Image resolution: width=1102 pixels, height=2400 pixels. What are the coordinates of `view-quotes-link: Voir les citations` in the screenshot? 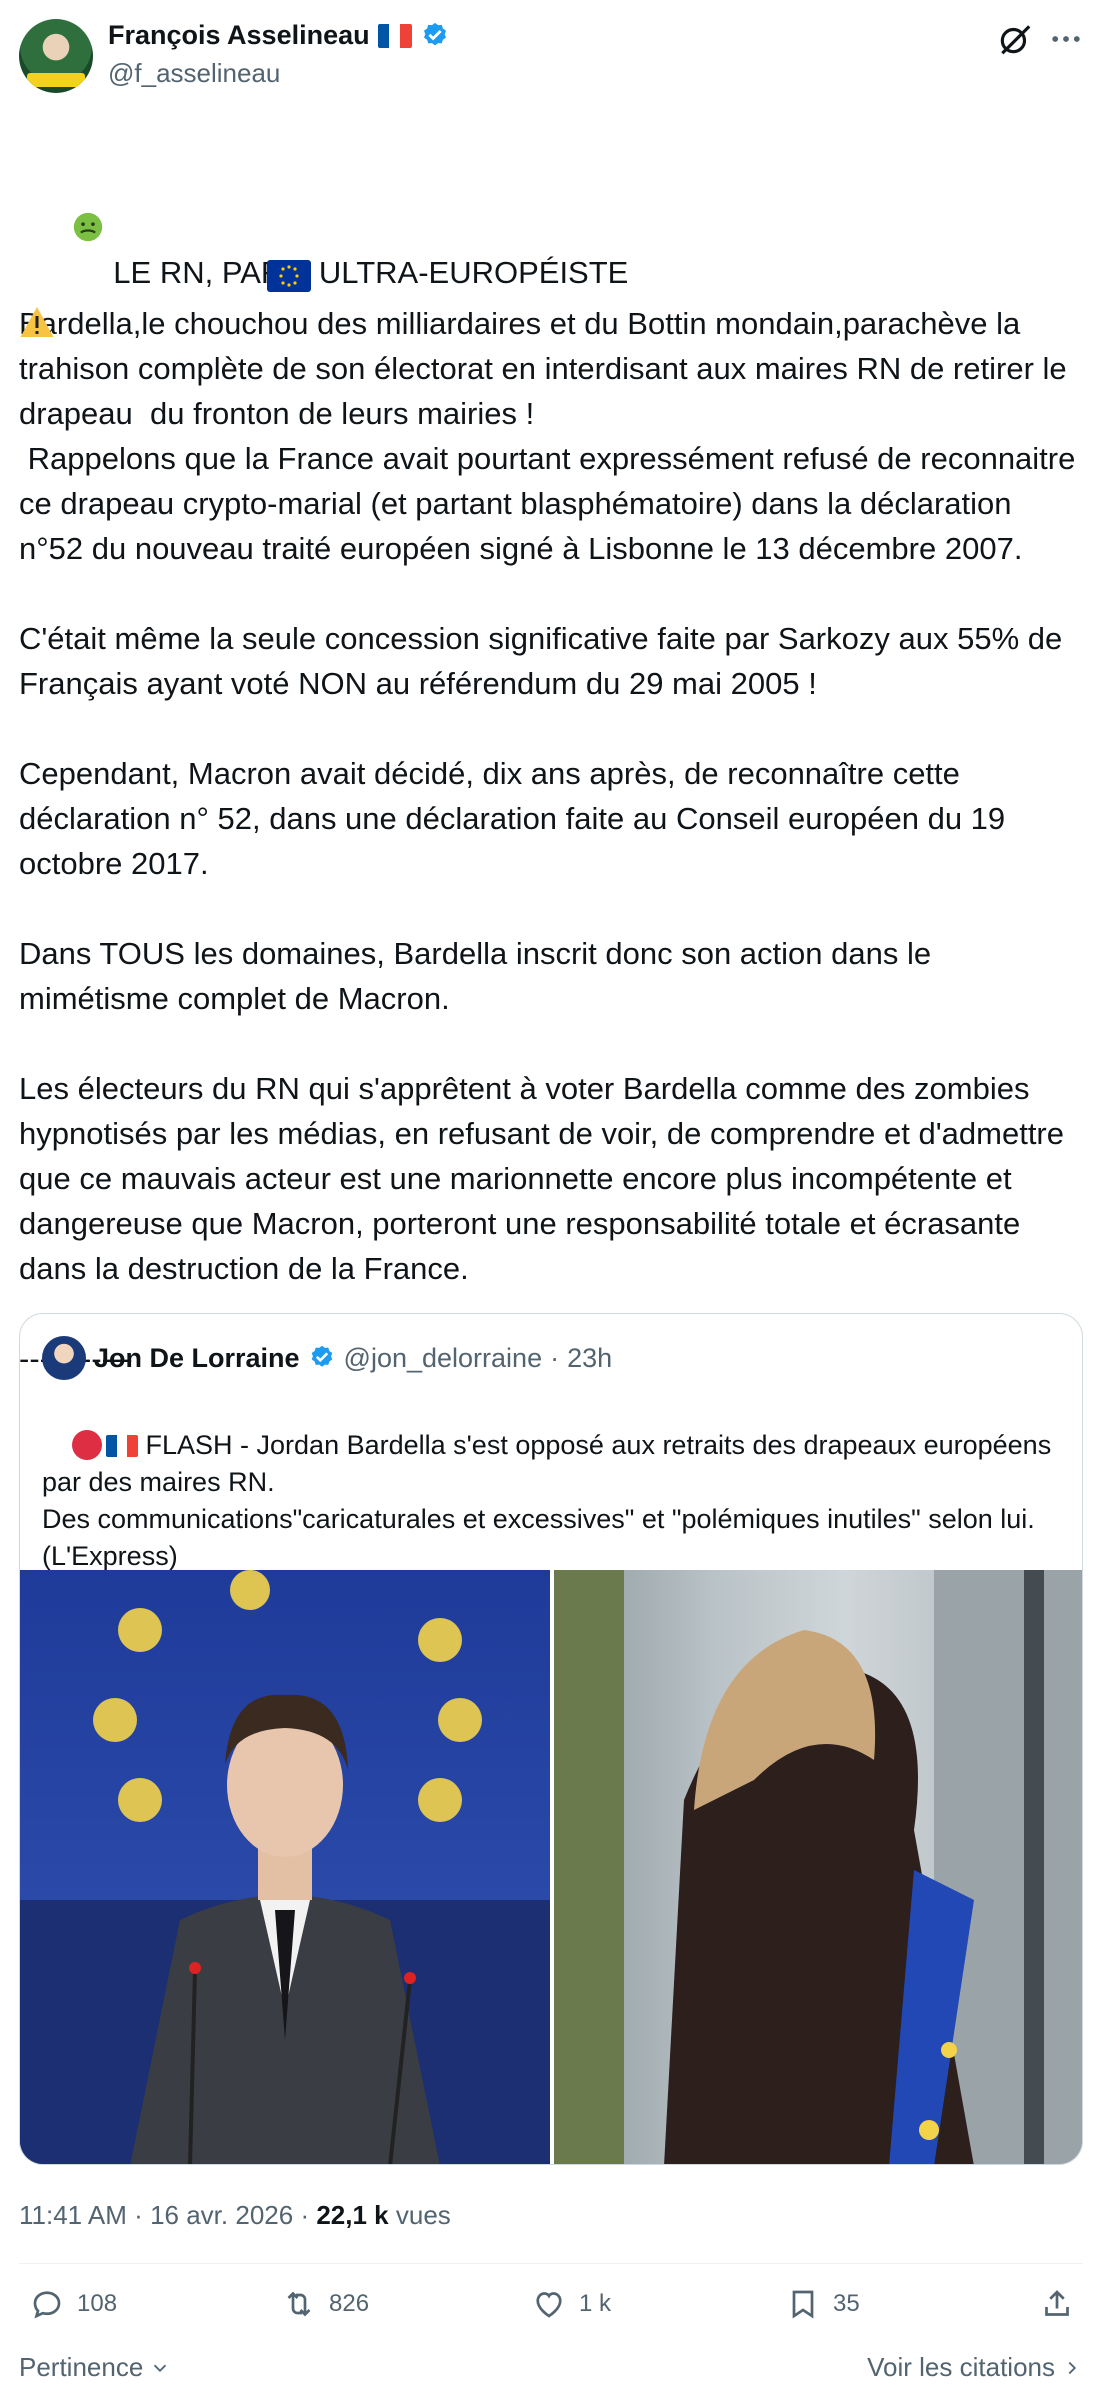 It's located at (975, 2367).